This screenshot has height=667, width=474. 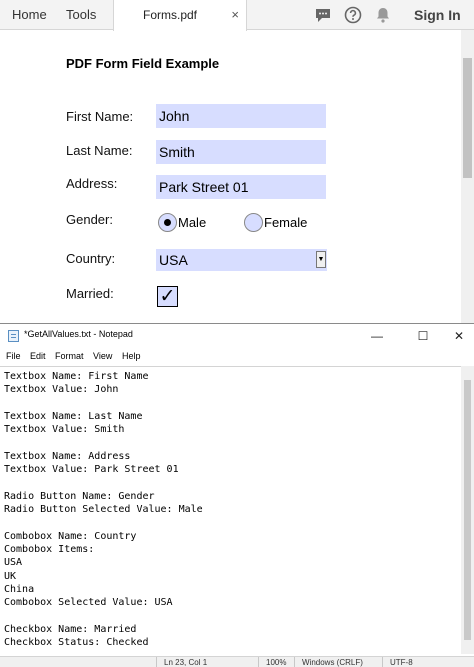 I want to click on address-label: Address:, so click(x=92, y=183).